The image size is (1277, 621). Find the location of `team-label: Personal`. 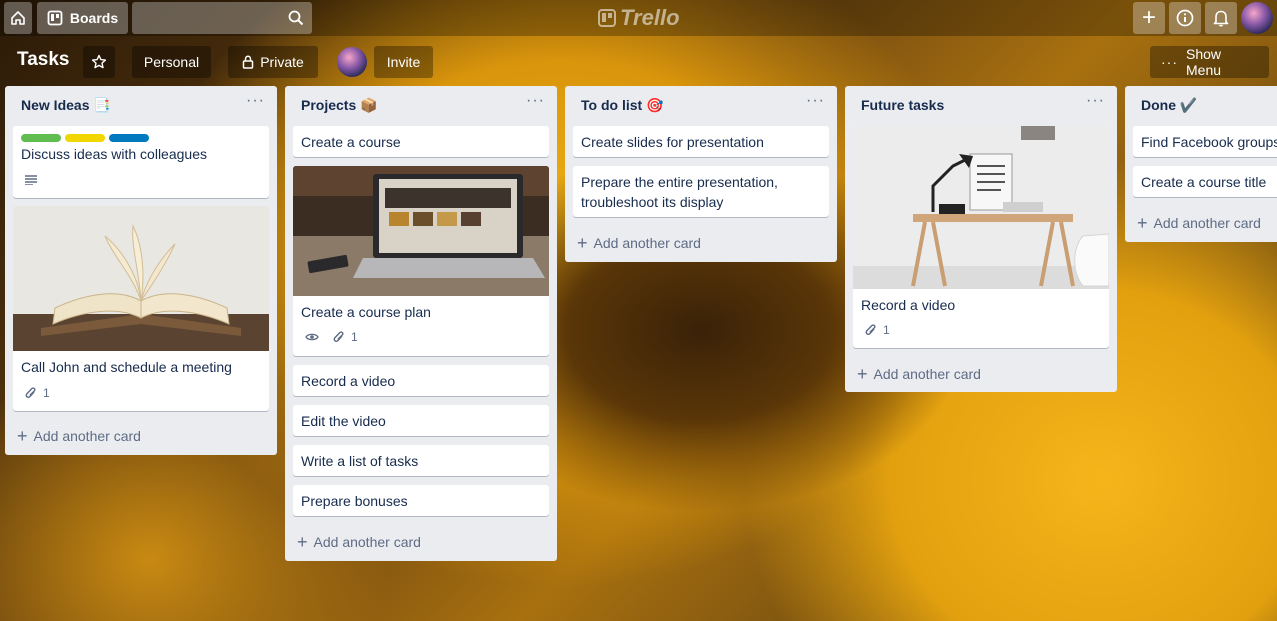

team-label: Personal is located at coordinates (171, 62).